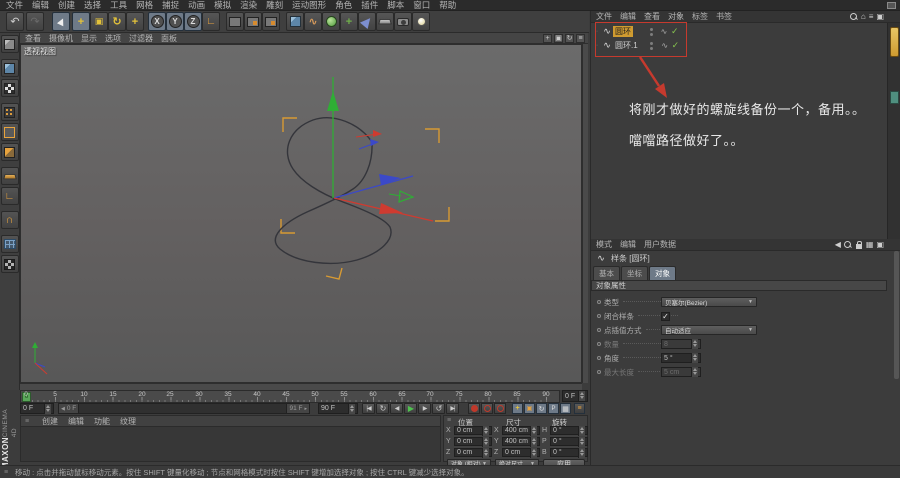 This screenshot has height=478, width=900. What do you see at coordinates (870, 244) in the screenshot?
I see `grid-icon: ▦` at bounding box center [870, 244].